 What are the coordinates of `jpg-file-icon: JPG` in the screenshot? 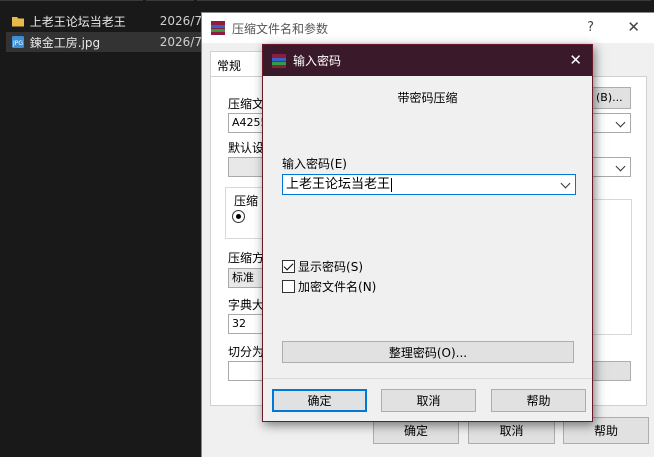 It's located at (18, 42).